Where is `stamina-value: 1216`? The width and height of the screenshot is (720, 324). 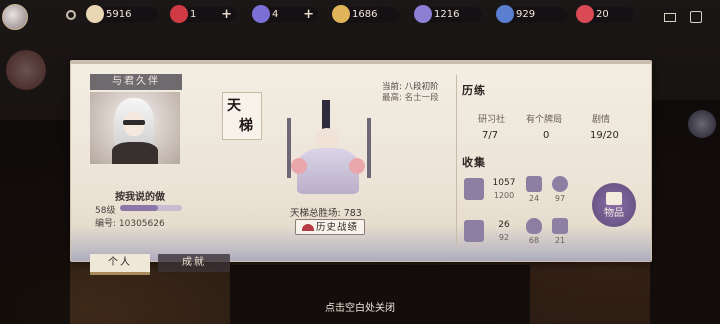 stamina-value: 1216 is located at coordinates (447, 14).